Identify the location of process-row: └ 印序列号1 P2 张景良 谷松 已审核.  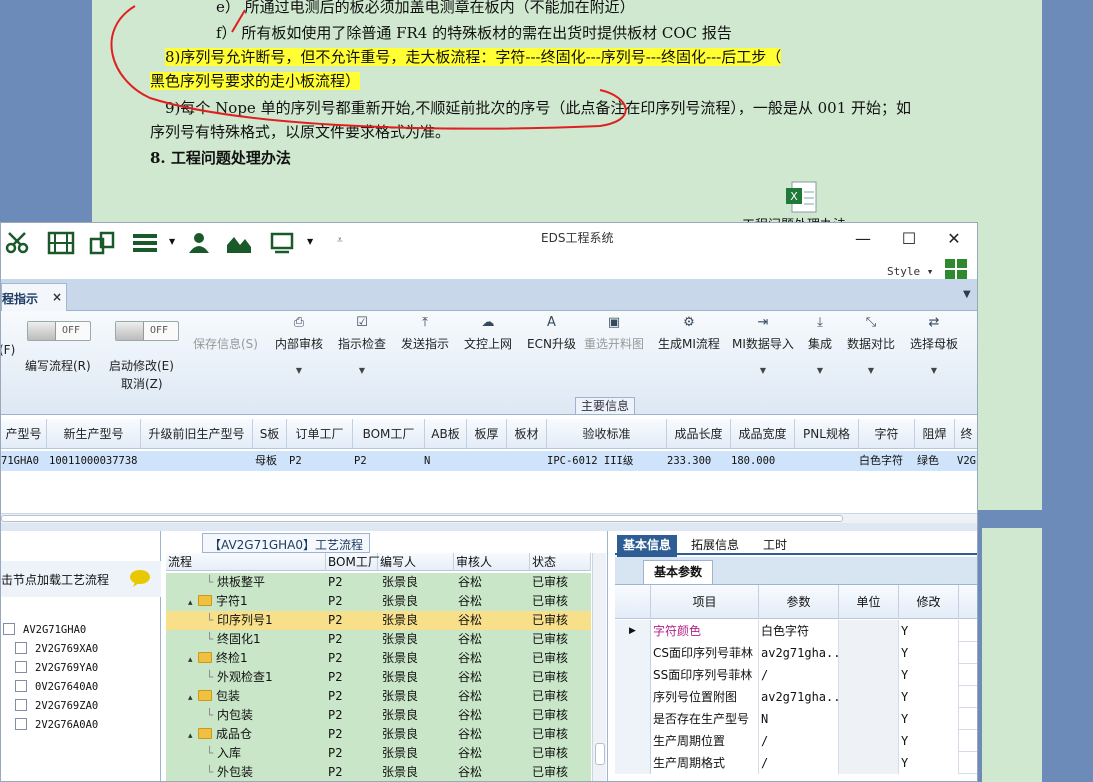
(378, 620).